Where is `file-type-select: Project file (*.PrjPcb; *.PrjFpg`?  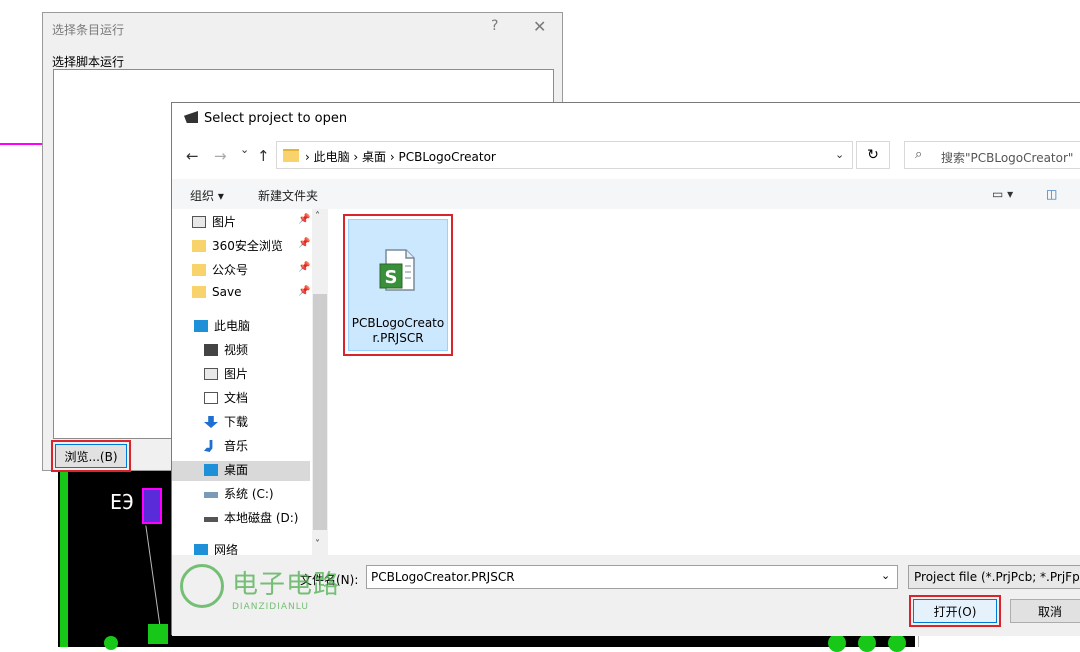 file-type-select: Project file (*.PrjPcb; *.PrjFpg is located at coordinates (994, 577).